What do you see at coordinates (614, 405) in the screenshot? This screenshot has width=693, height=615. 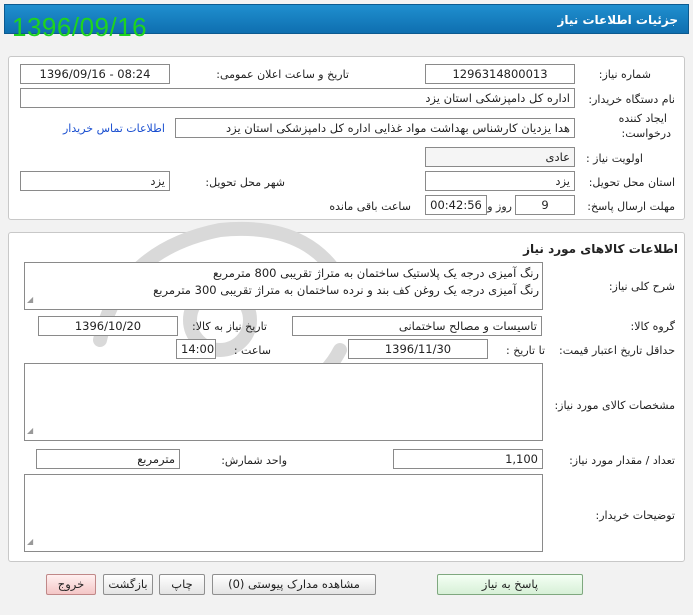 I see `specs-label: مشخصات کالای مورد نیاز:` at bounding box center [614, 405].